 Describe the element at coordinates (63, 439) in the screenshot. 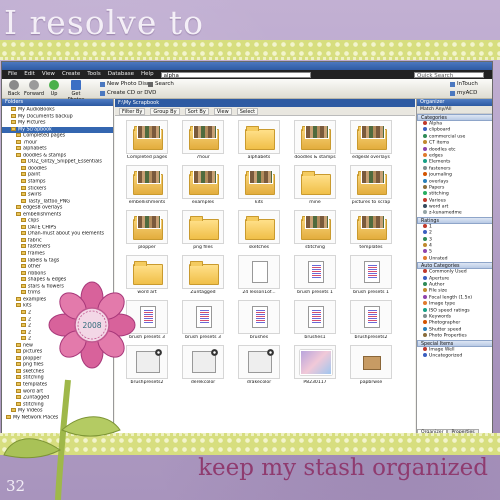

I see `flower-stem` at that location.